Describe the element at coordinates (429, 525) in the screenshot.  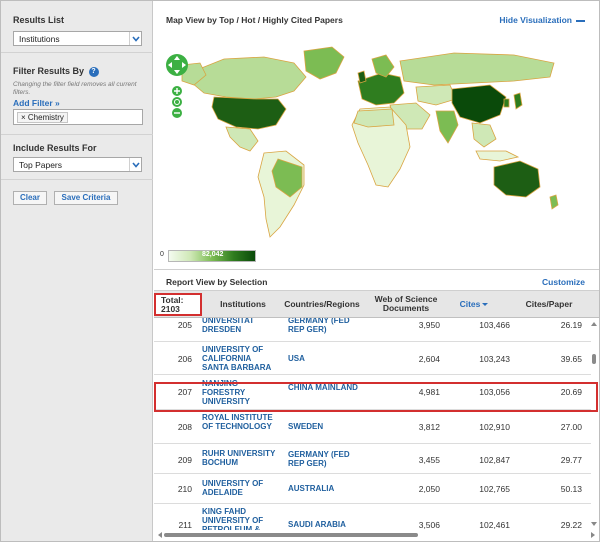
I see `documents-cell: 3,506` at that location.